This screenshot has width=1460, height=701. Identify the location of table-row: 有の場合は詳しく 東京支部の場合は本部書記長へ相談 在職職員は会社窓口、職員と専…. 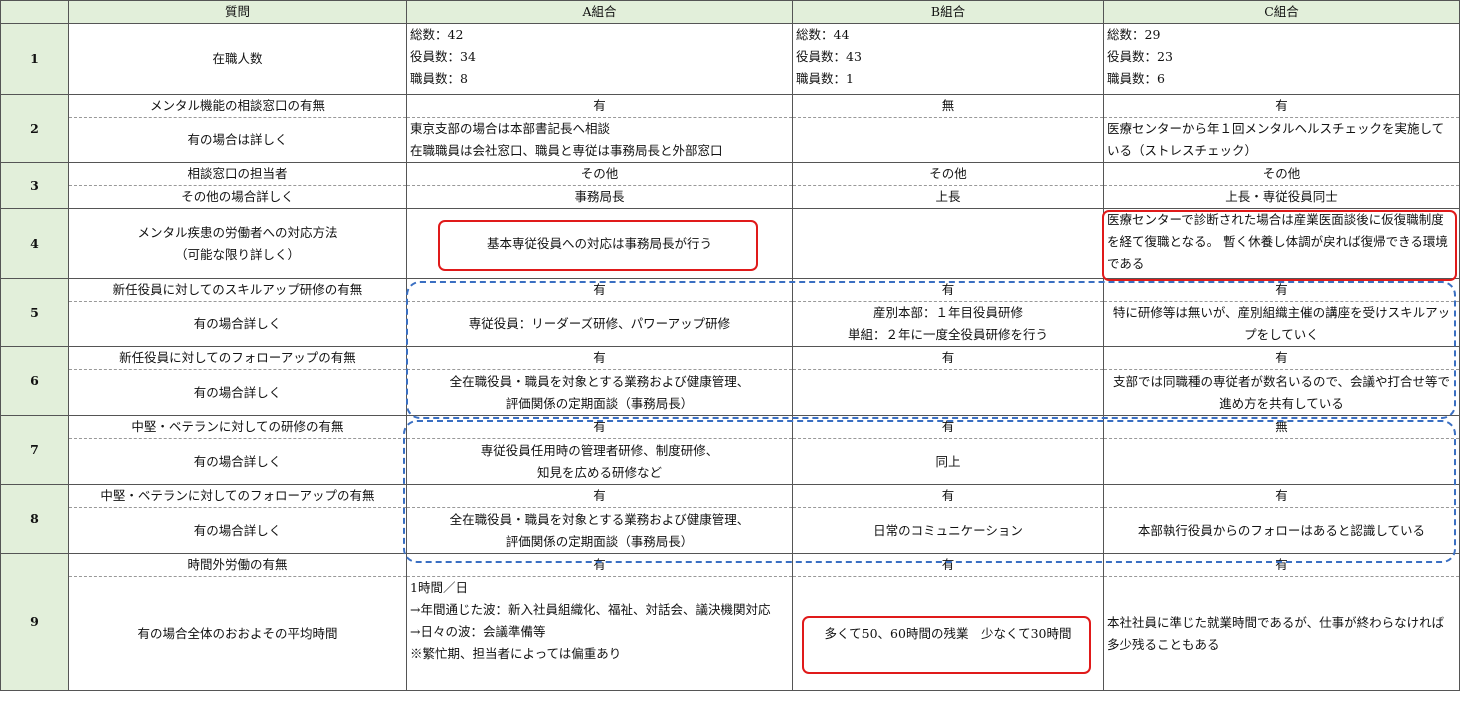
(730, 140).